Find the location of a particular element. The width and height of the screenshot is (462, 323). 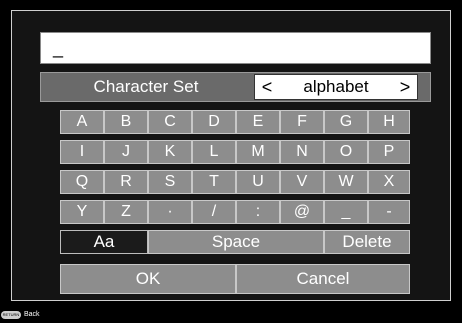

key: D is located at coordinates (214, 122).